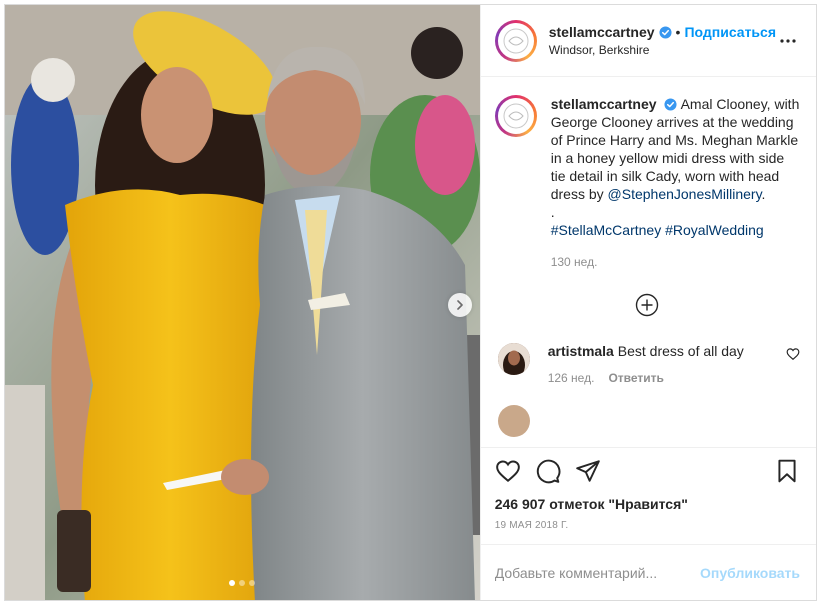 This screenshot has height=604, width=821. I want to click on caption-period: ., so click(763, 194).